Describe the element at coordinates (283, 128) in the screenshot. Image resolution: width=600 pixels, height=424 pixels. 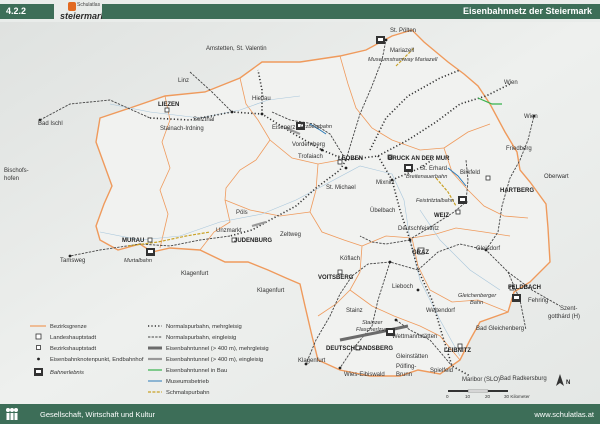
I see `place-label: Eisenerz` at that location.